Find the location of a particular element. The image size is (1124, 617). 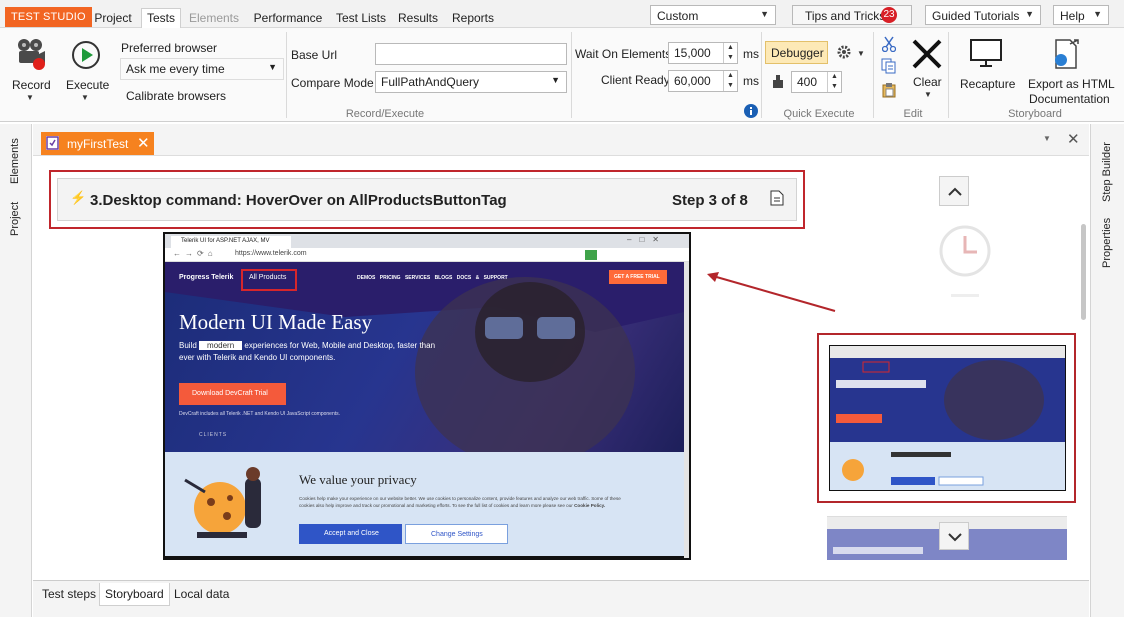

step-details-icon is located at coordinates (777, 199).